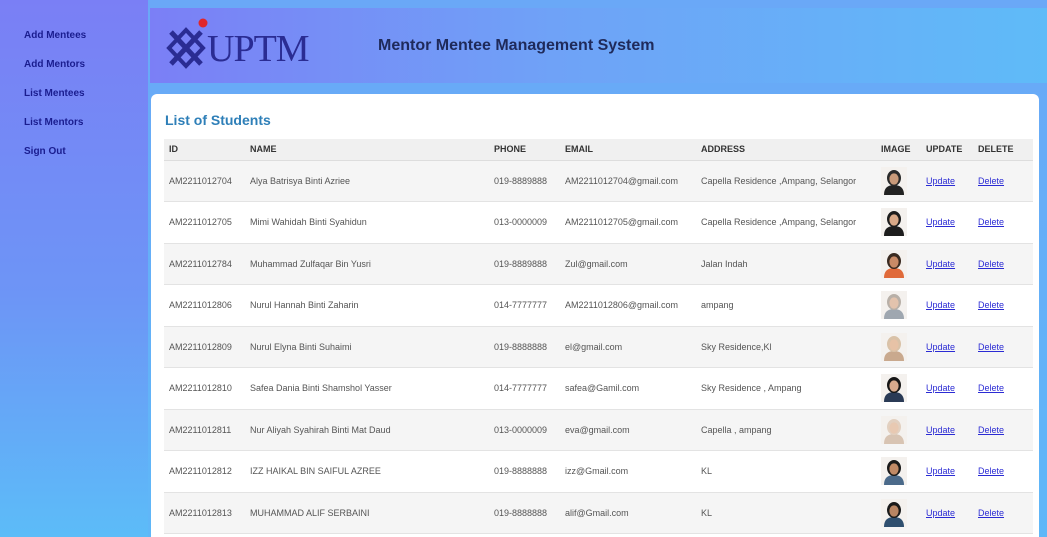  I want to click on list-heading: List of Students, so click(218, 120).